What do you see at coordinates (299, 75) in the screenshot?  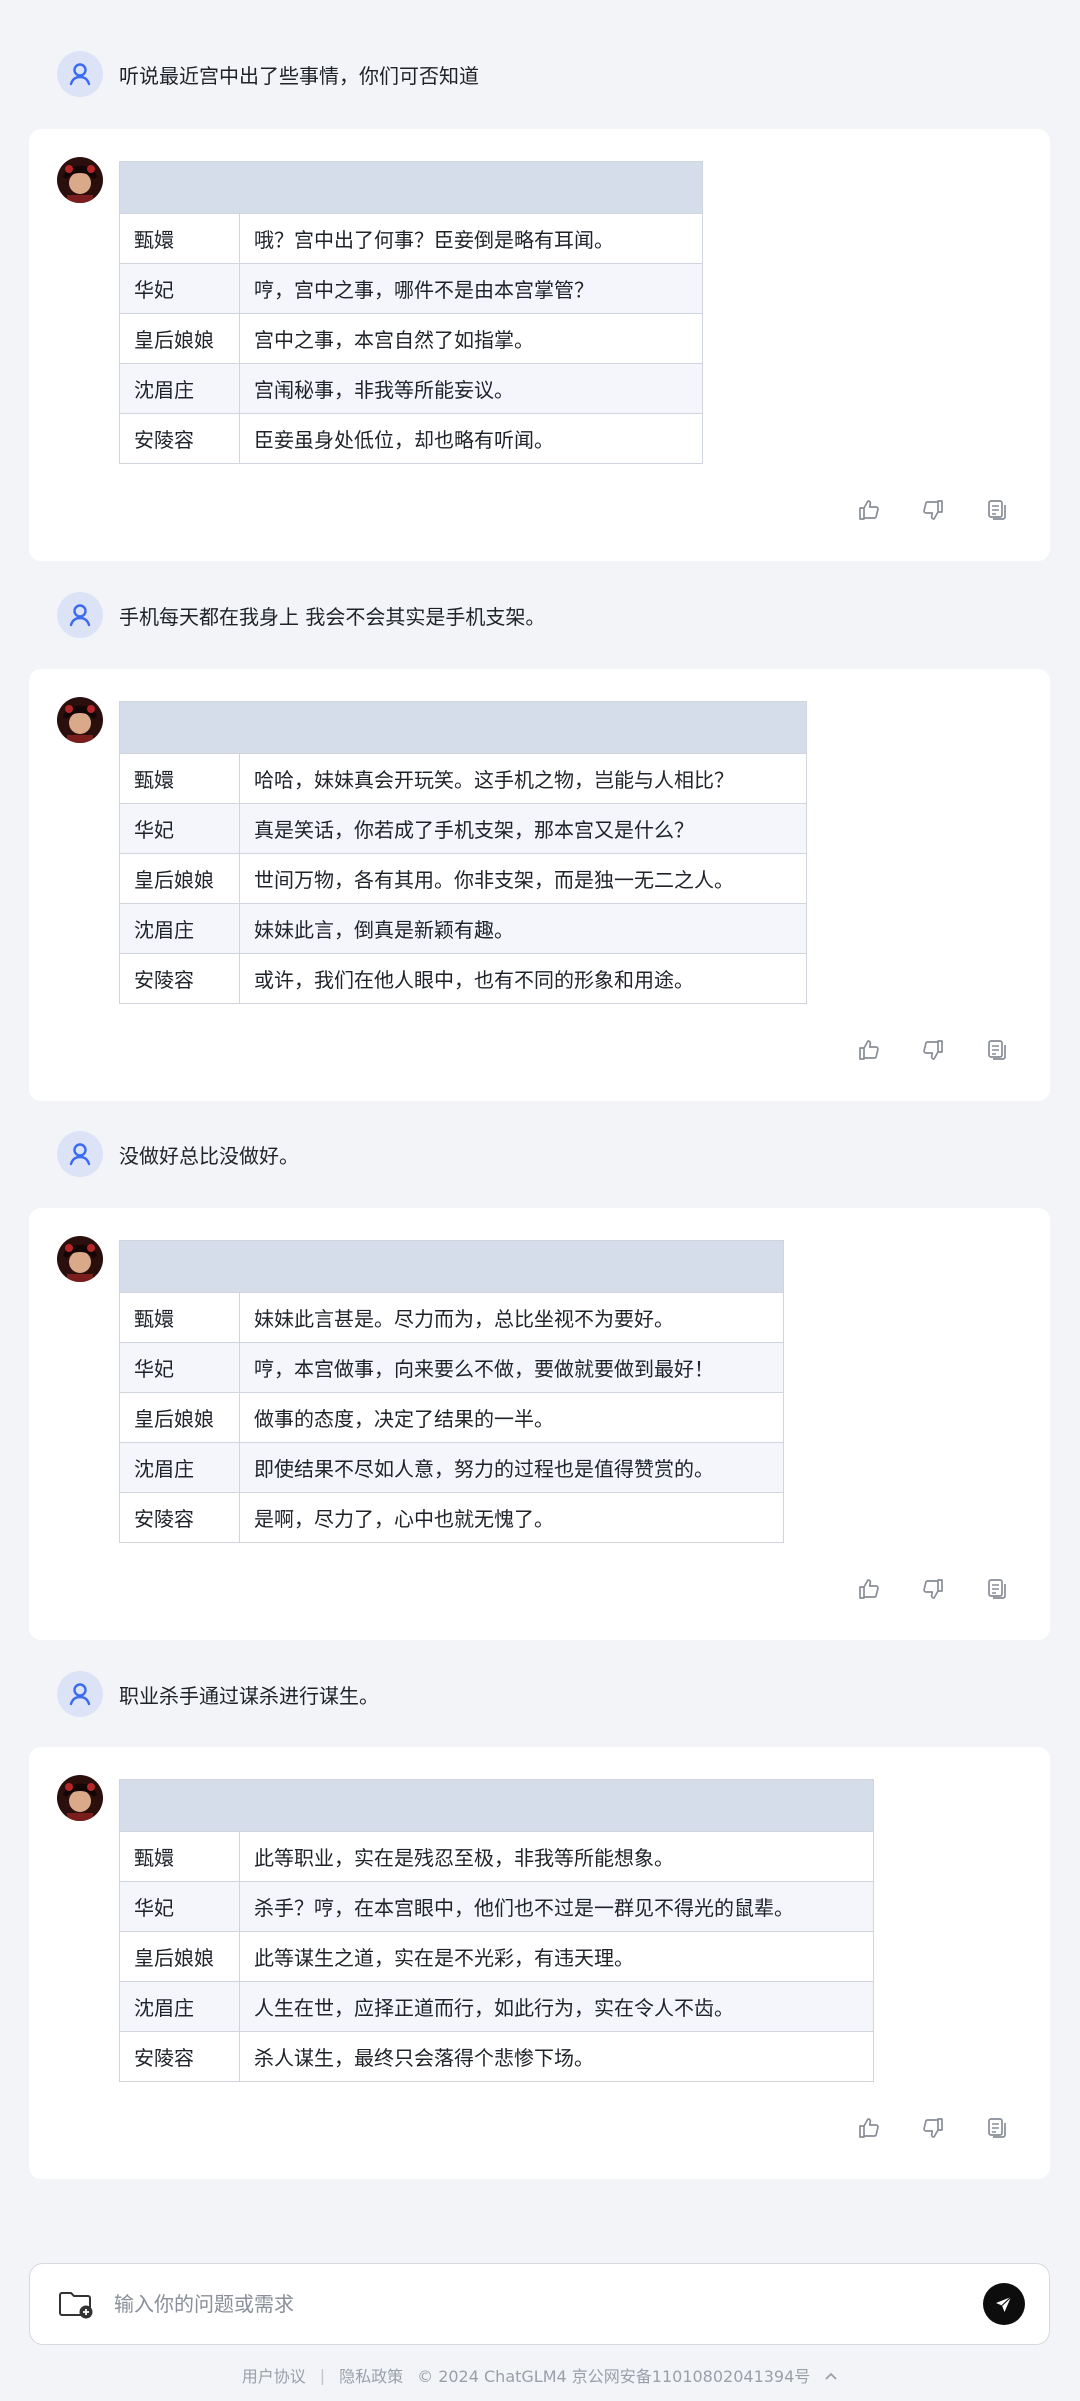 I see `user-message-text: 听说最近宫中出了些事情，你们可否知道` at bounding box center [299, 75].